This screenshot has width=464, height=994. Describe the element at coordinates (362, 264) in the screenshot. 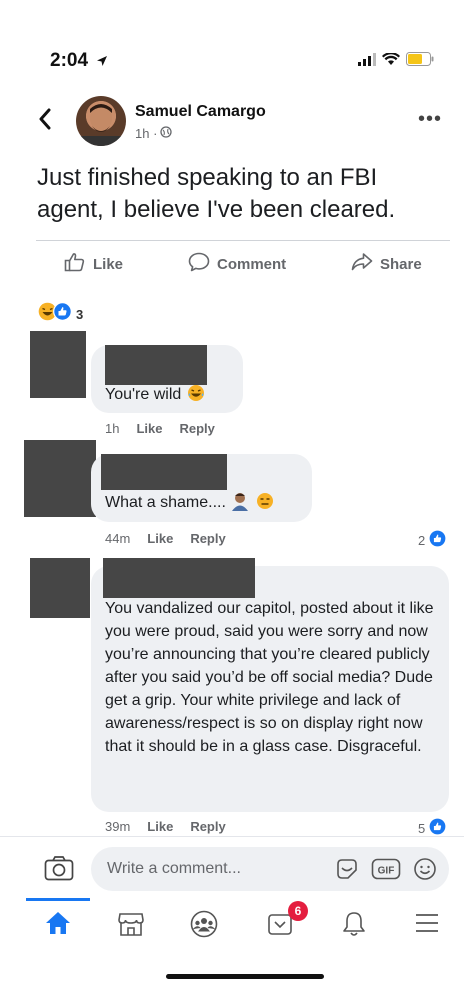

I see `share-arrow-icon` at that location.